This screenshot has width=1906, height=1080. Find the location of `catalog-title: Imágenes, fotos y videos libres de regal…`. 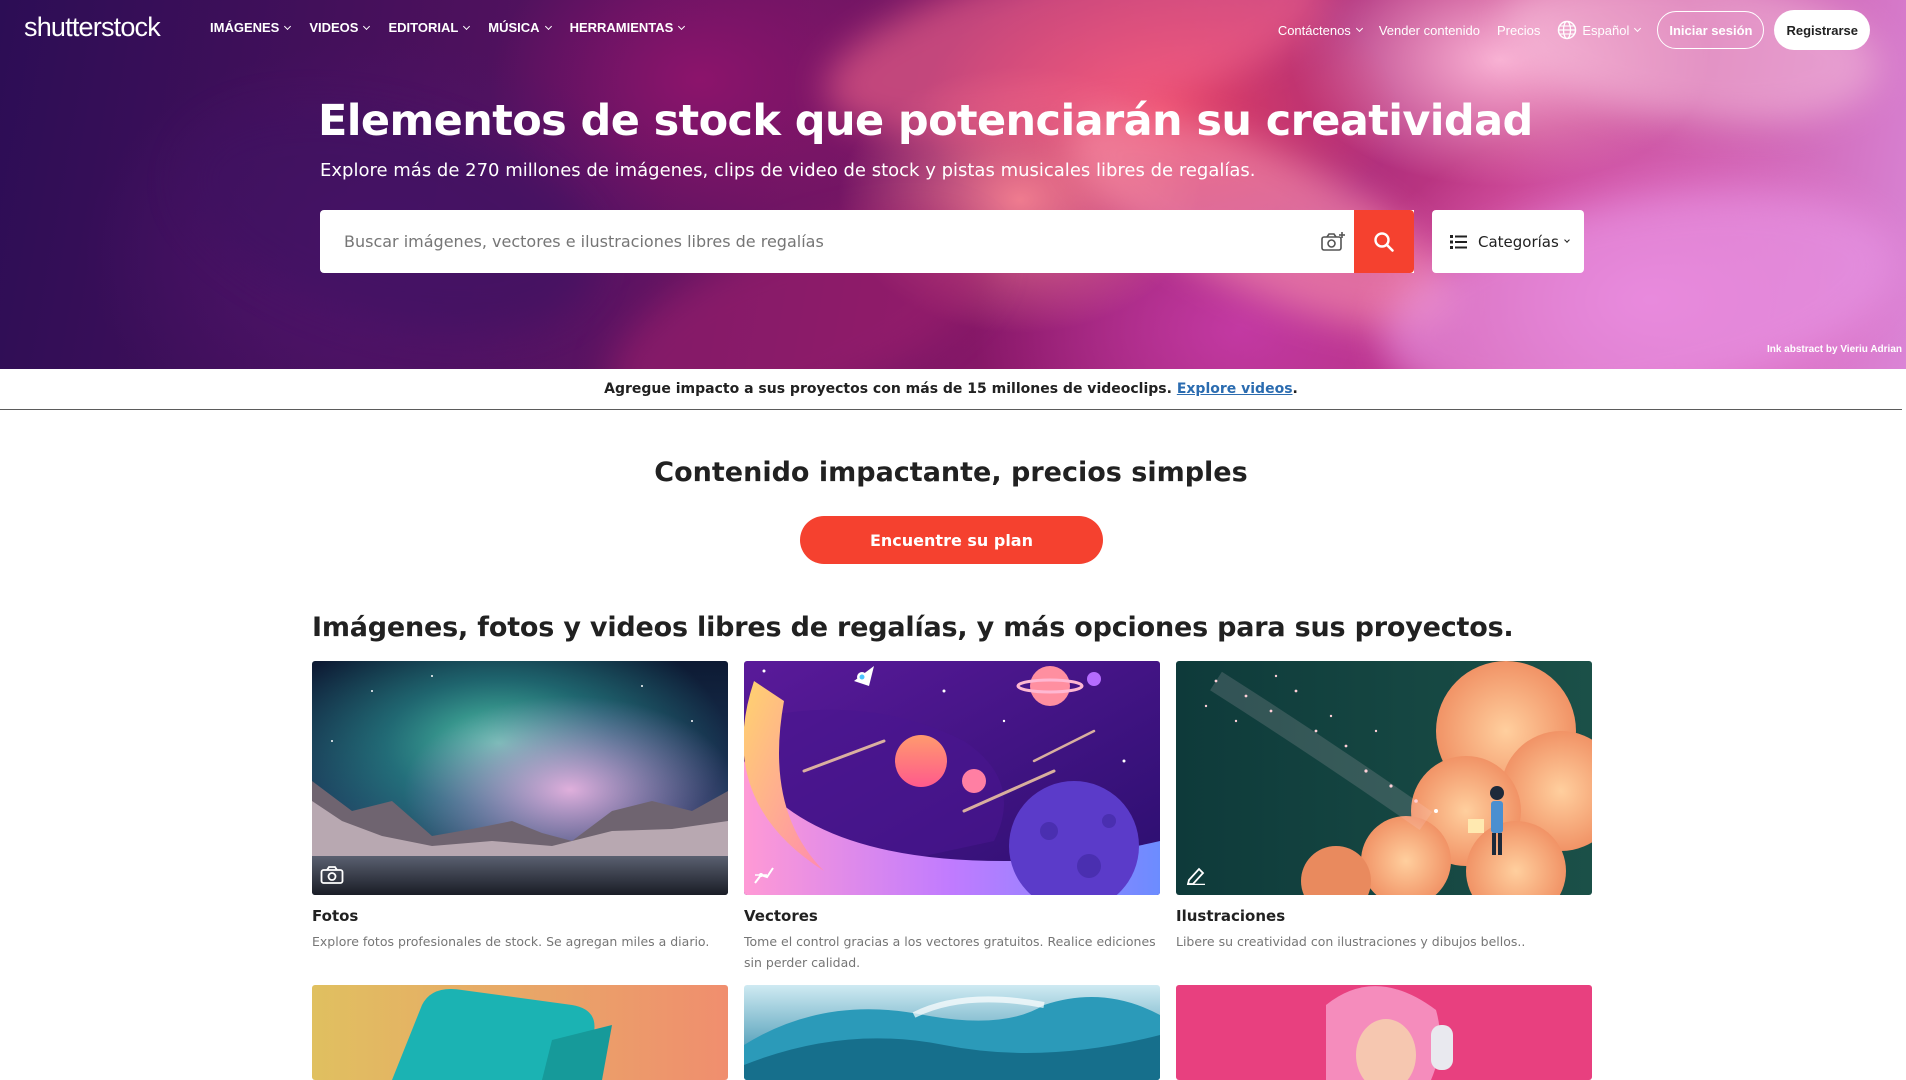

catalog-title: Imágenes, fotos y videos libres de regal… is located at coordinates (913, 627).